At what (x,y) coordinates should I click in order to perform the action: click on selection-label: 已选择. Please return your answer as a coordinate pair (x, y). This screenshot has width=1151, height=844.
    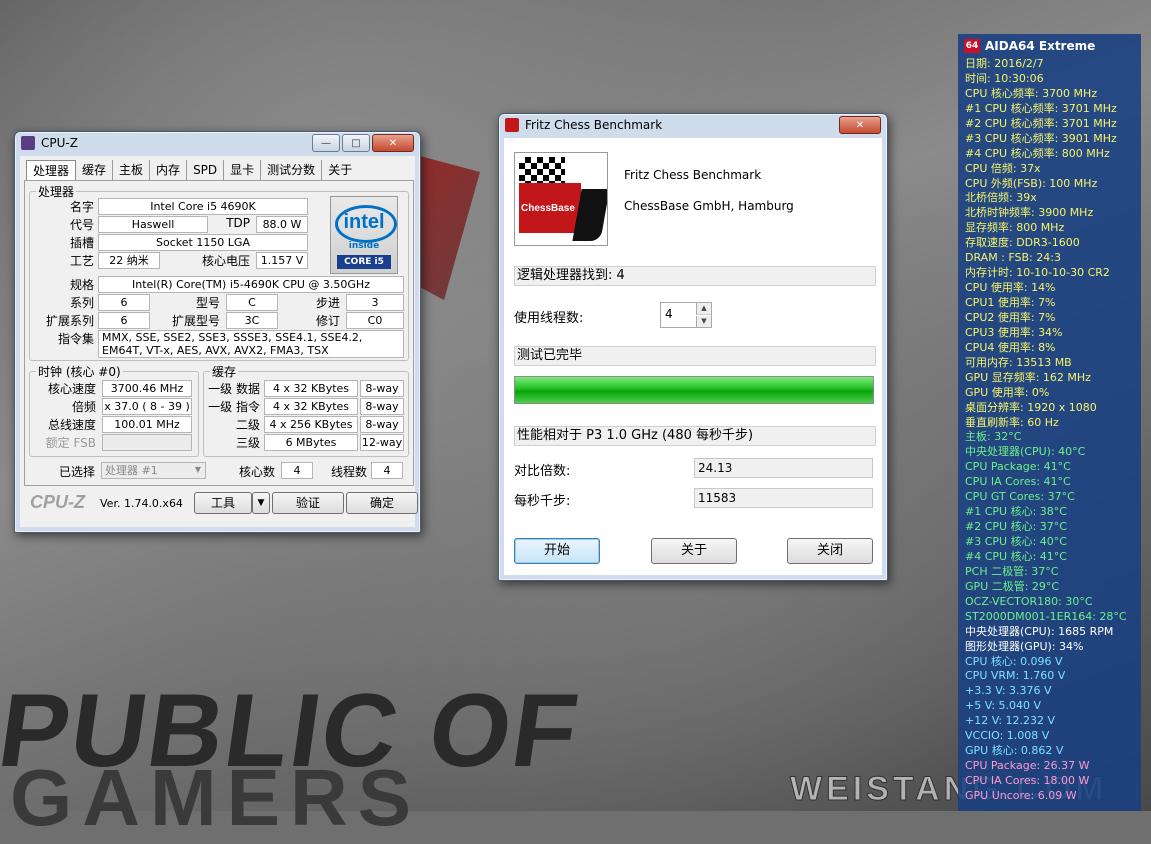
    Looking at the image, I should click on (76, 472).